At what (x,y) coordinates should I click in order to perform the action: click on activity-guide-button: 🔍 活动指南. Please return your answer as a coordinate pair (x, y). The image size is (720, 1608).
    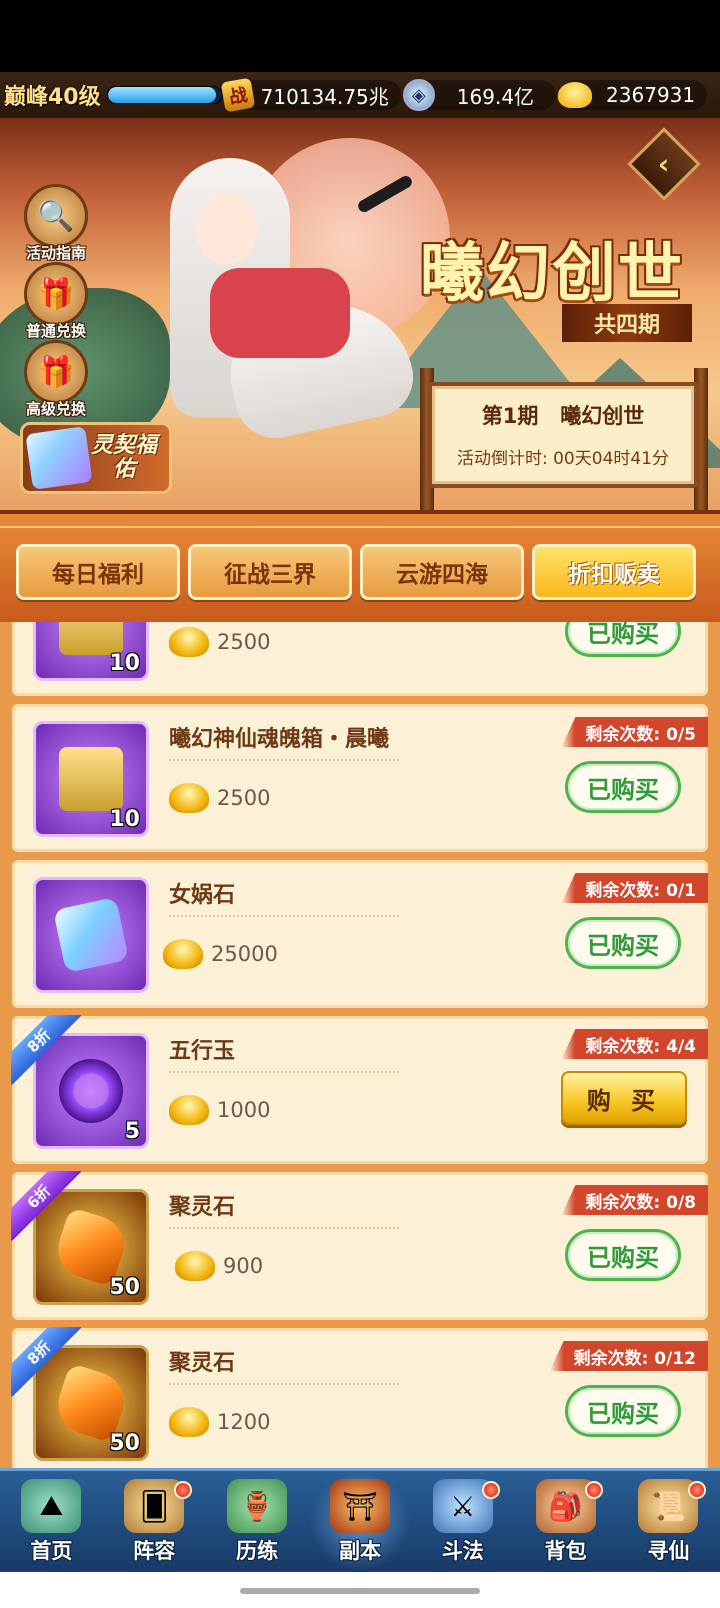
    Looking at the image, I should click on (56, 223).